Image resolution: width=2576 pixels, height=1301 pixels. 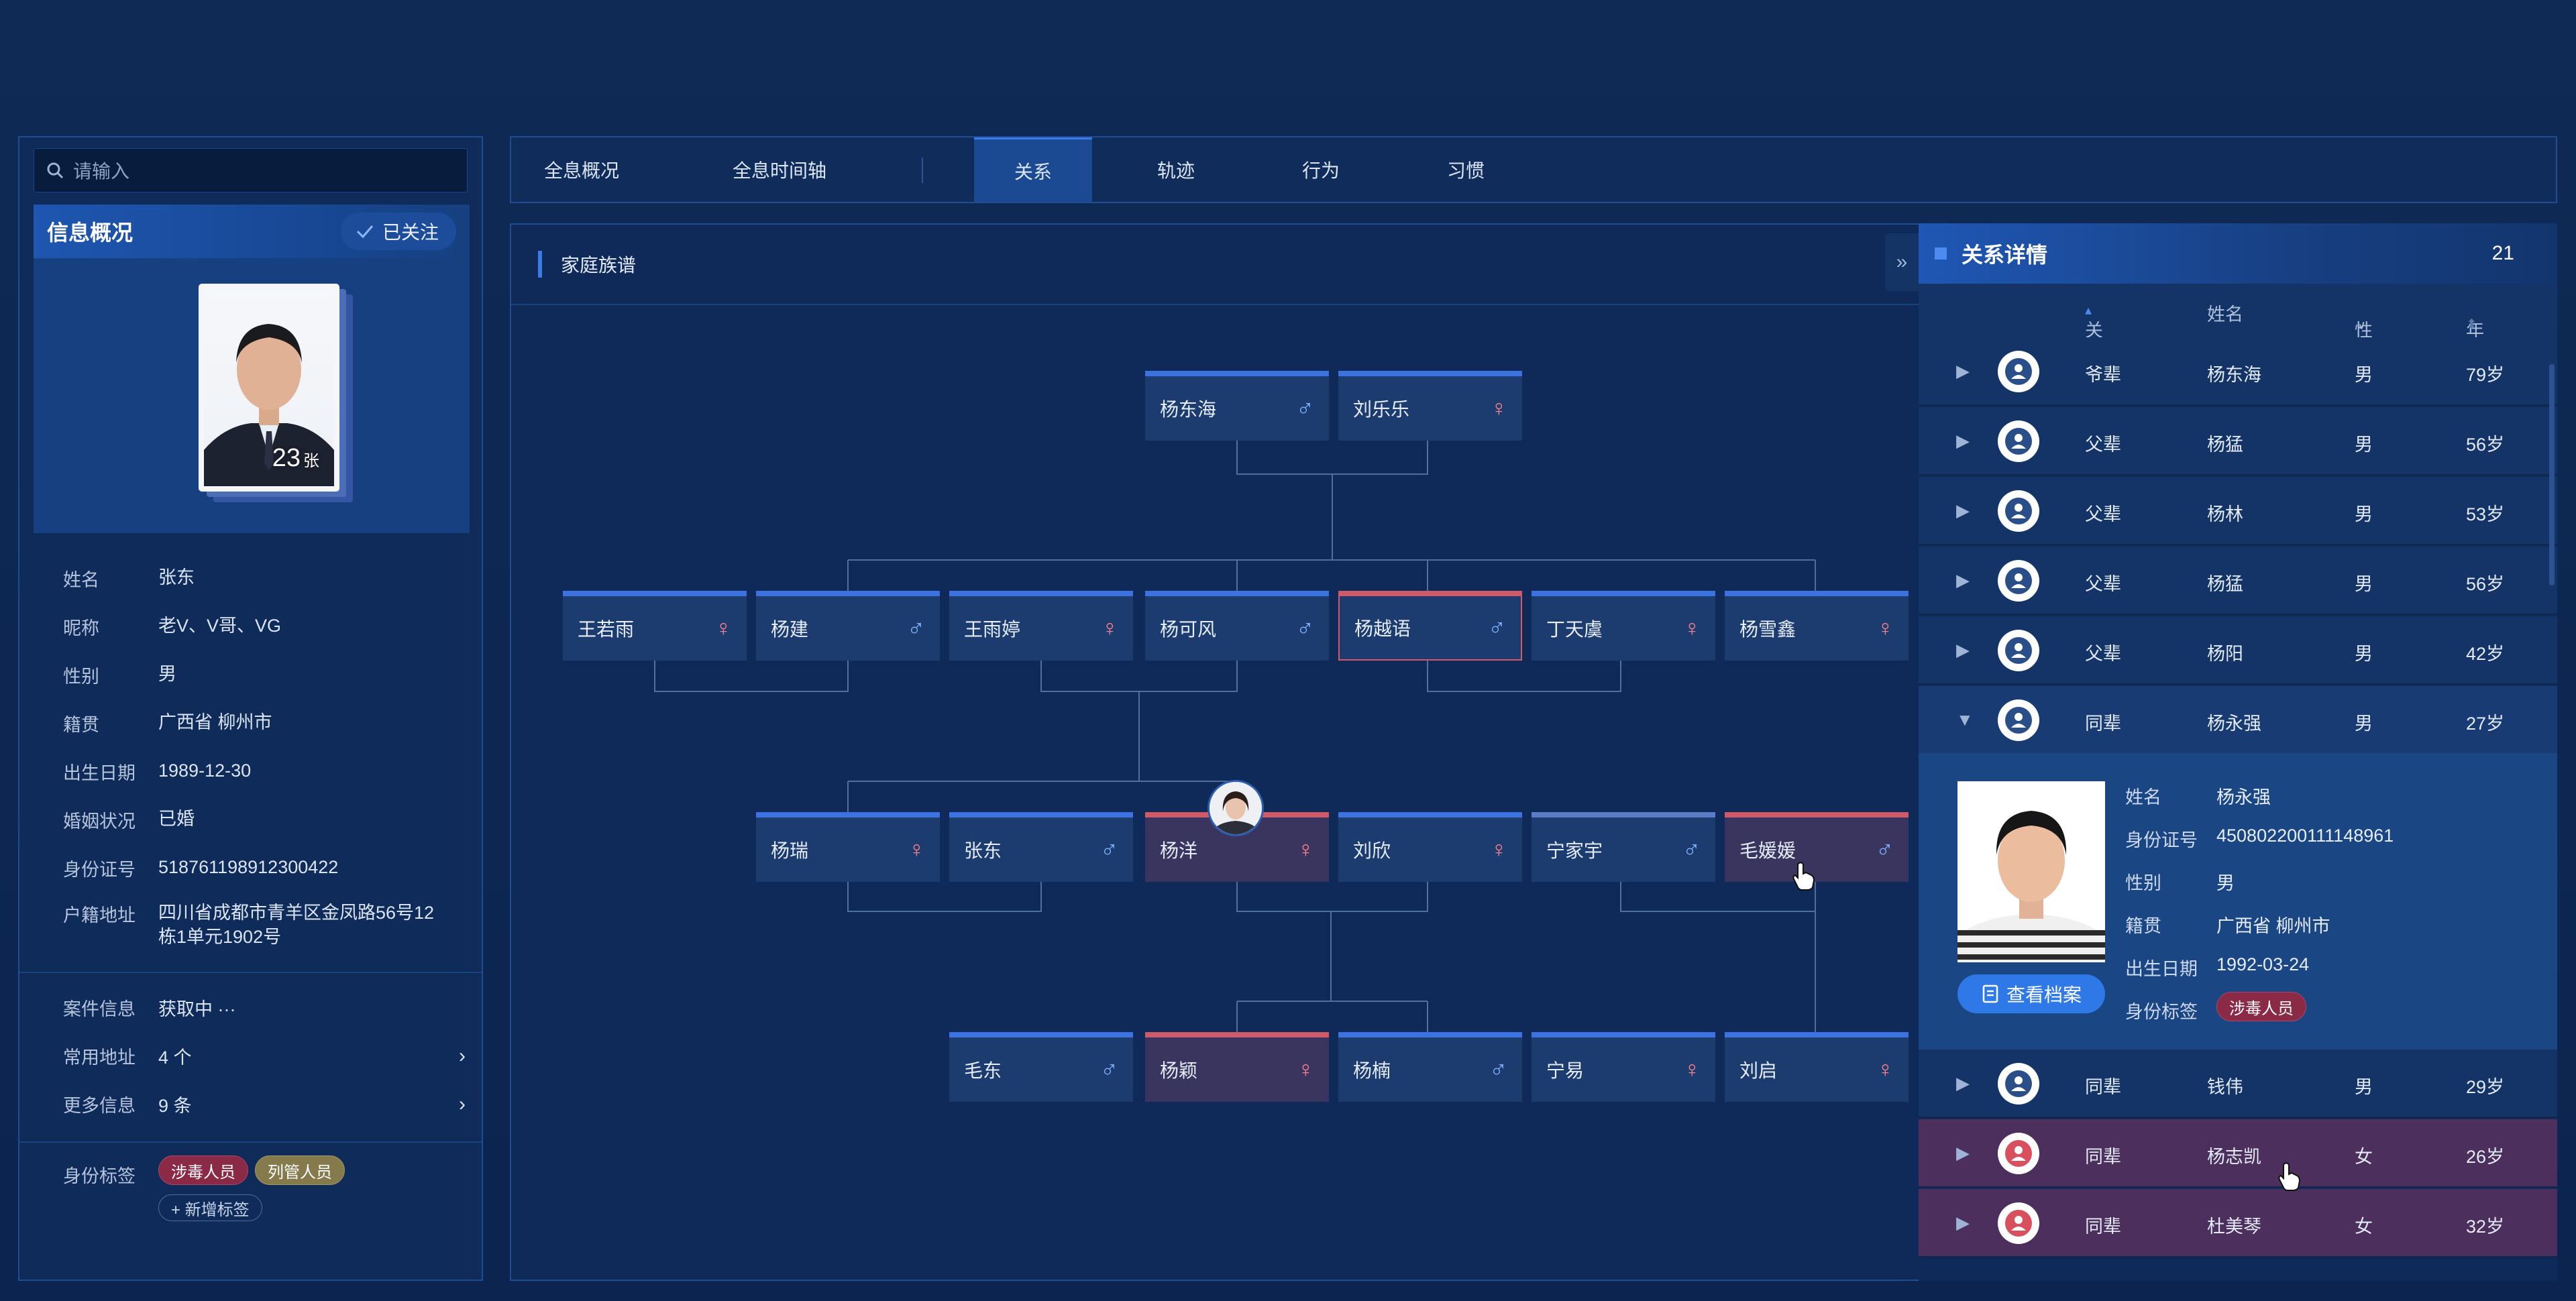 I want to click on cell-age: 26岁, so click(x=2485, y=1157).